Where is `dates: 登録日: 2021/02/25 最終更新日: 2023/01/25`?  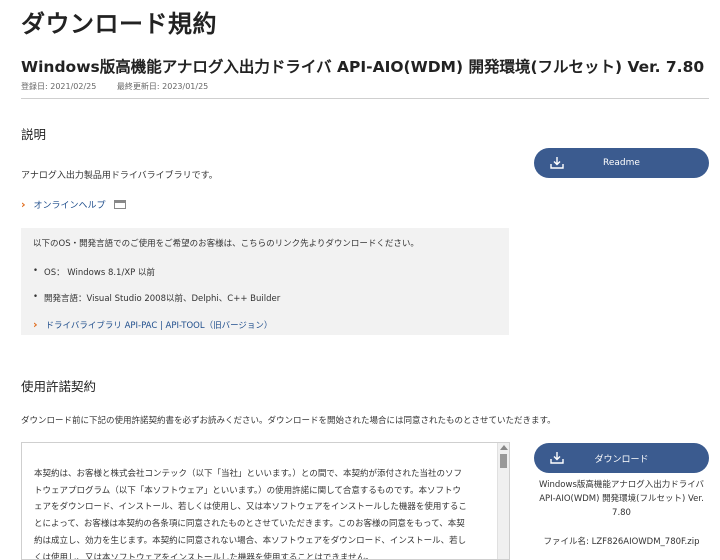
dates: 登録日: 2021/02/25 最終更新日: 2023/01/25 is located at coordinates (123, 86).